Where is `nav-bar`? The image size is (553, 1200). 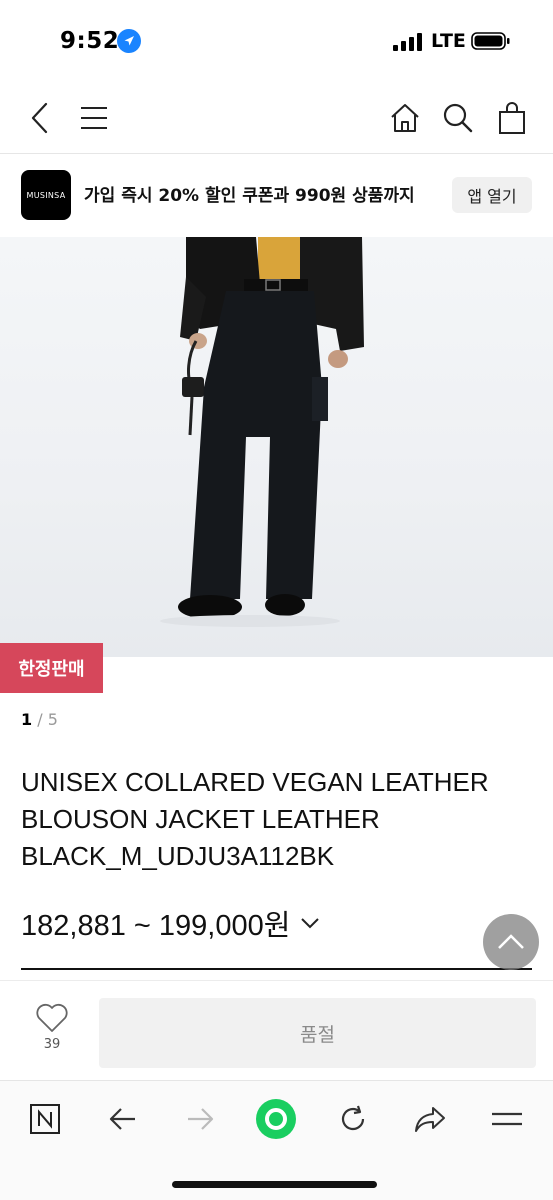 nav-bar is located at coordinates (276, 118).